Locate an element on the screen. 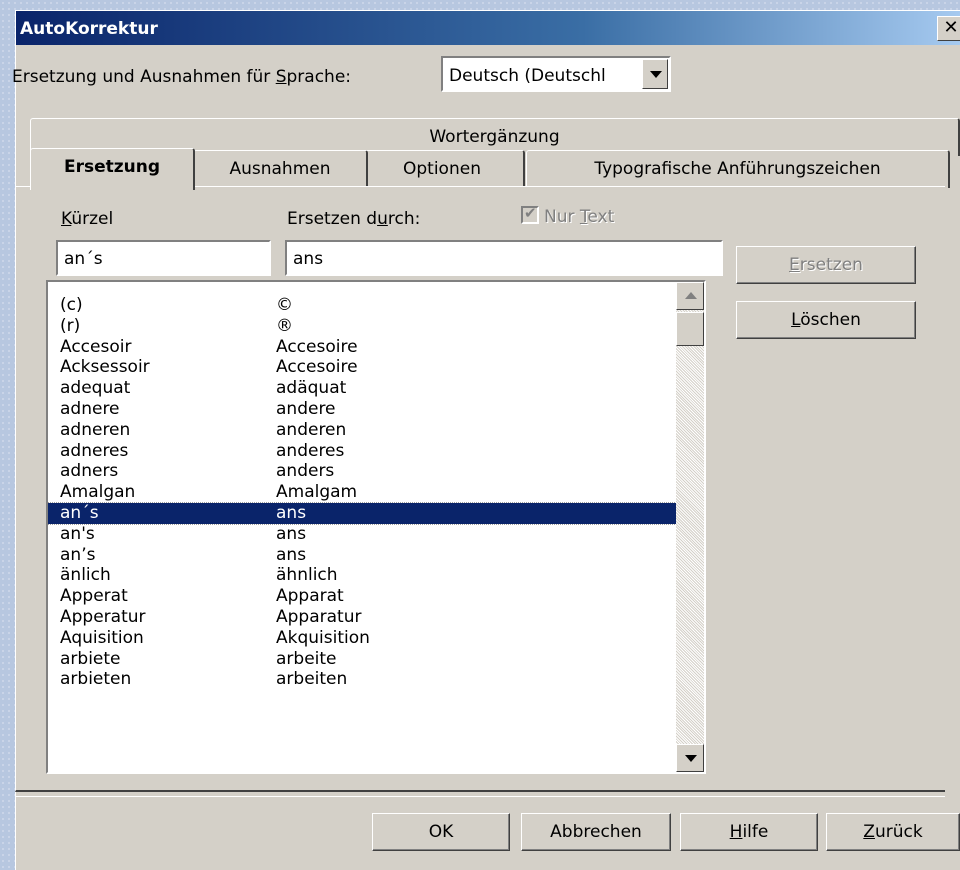 This screenshot has width=960, height=870. list-item-replacement: andere is located at coordinates (306, 408).